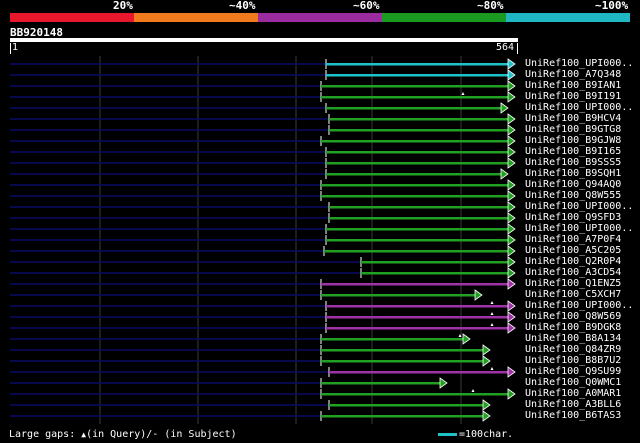  I want to click on hit-label: UniRef100_B6TAS3, so click(573, 416).